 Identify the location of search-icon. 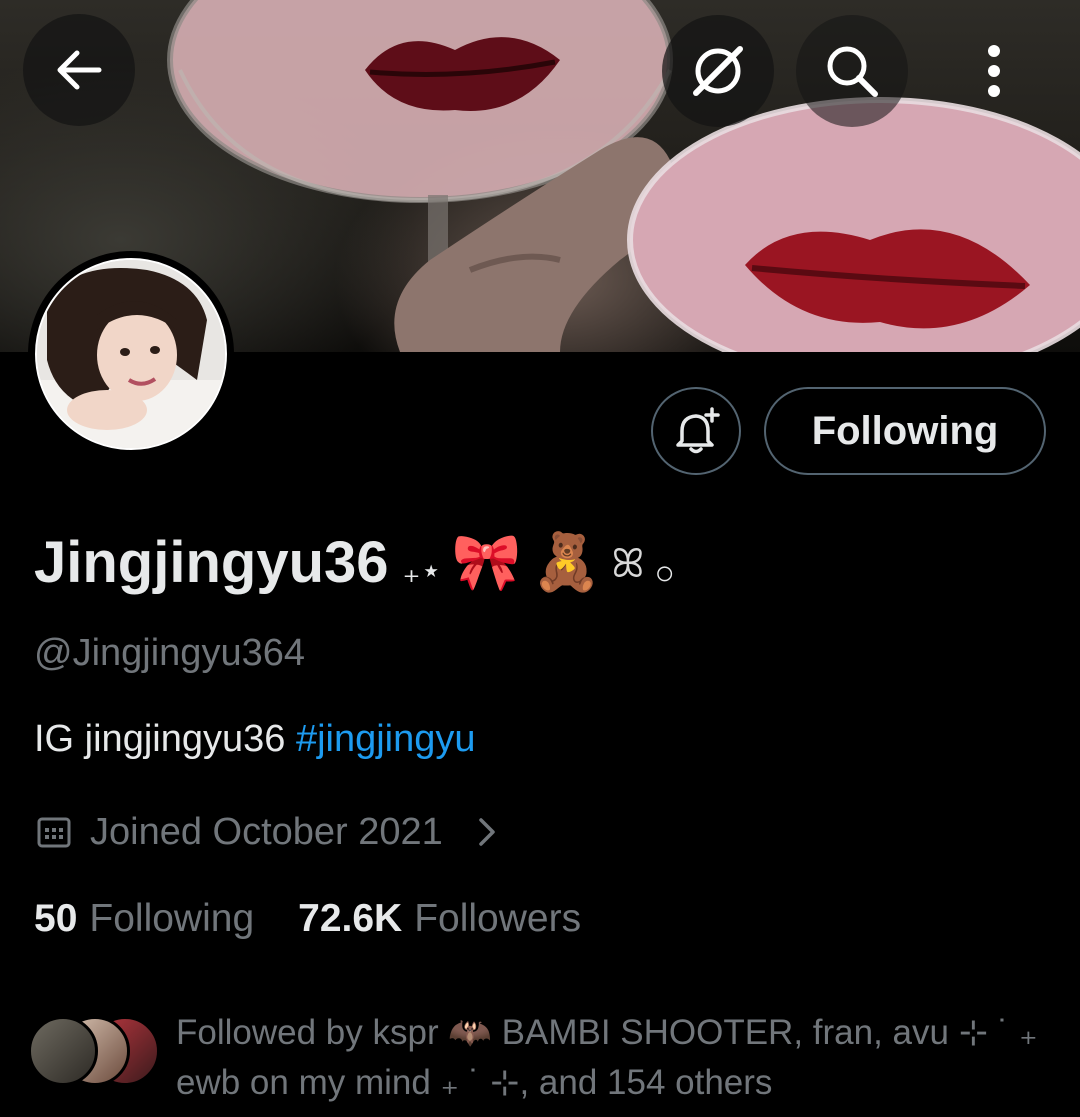
(852, 71).